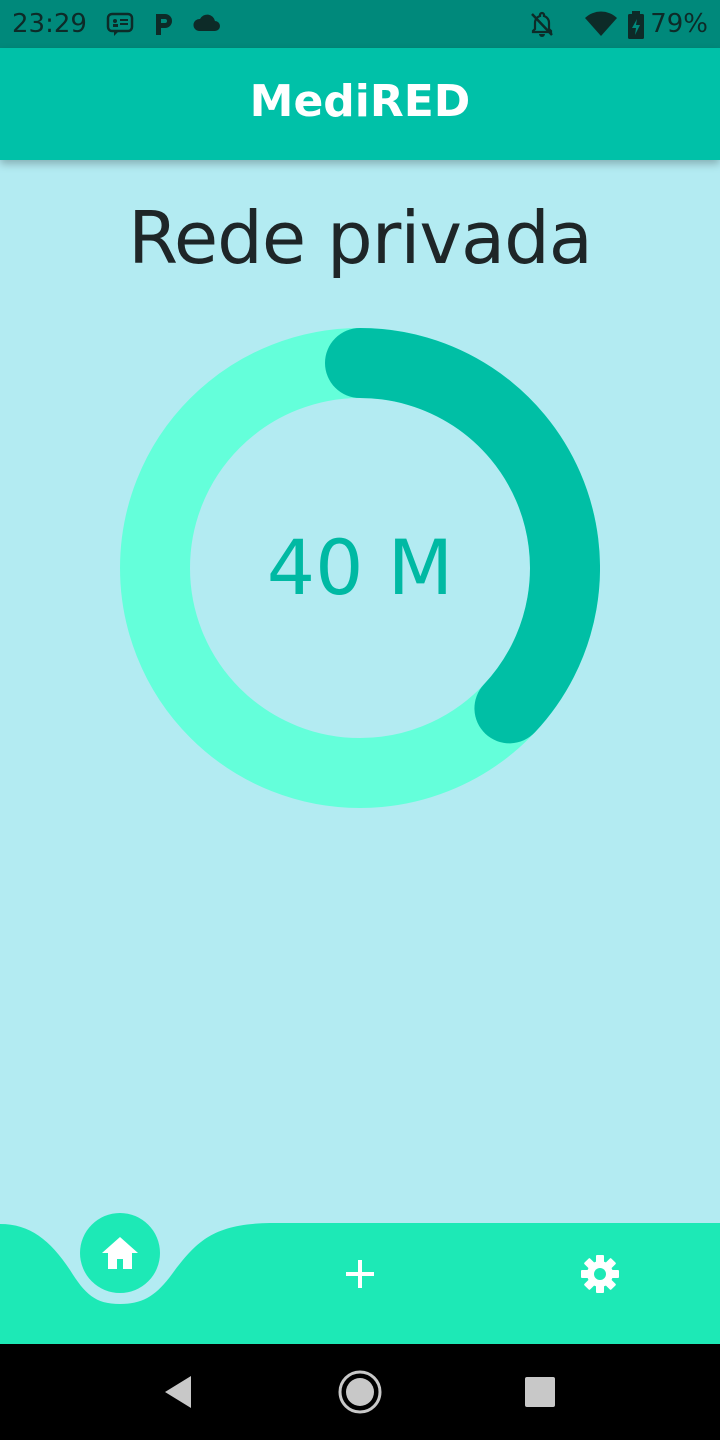 The image size is (720, 1440). I want to click on parking-icon, so click(164, 24).